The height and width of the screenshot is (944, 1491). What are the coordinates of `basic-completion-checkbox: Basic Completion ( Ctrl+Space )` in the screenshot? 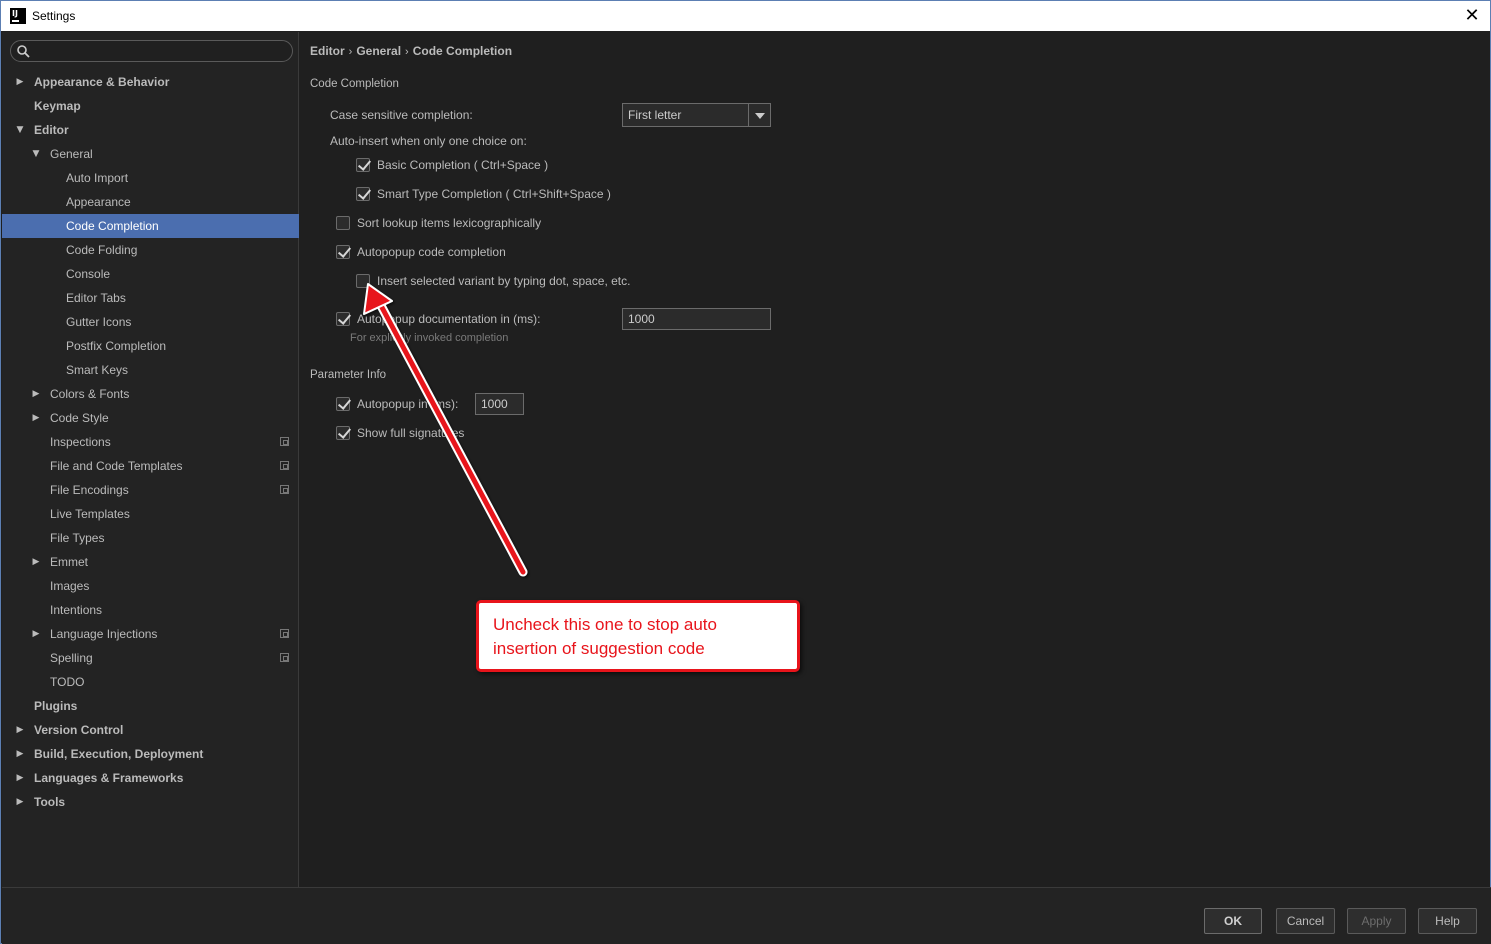 It's located at (452, 165).